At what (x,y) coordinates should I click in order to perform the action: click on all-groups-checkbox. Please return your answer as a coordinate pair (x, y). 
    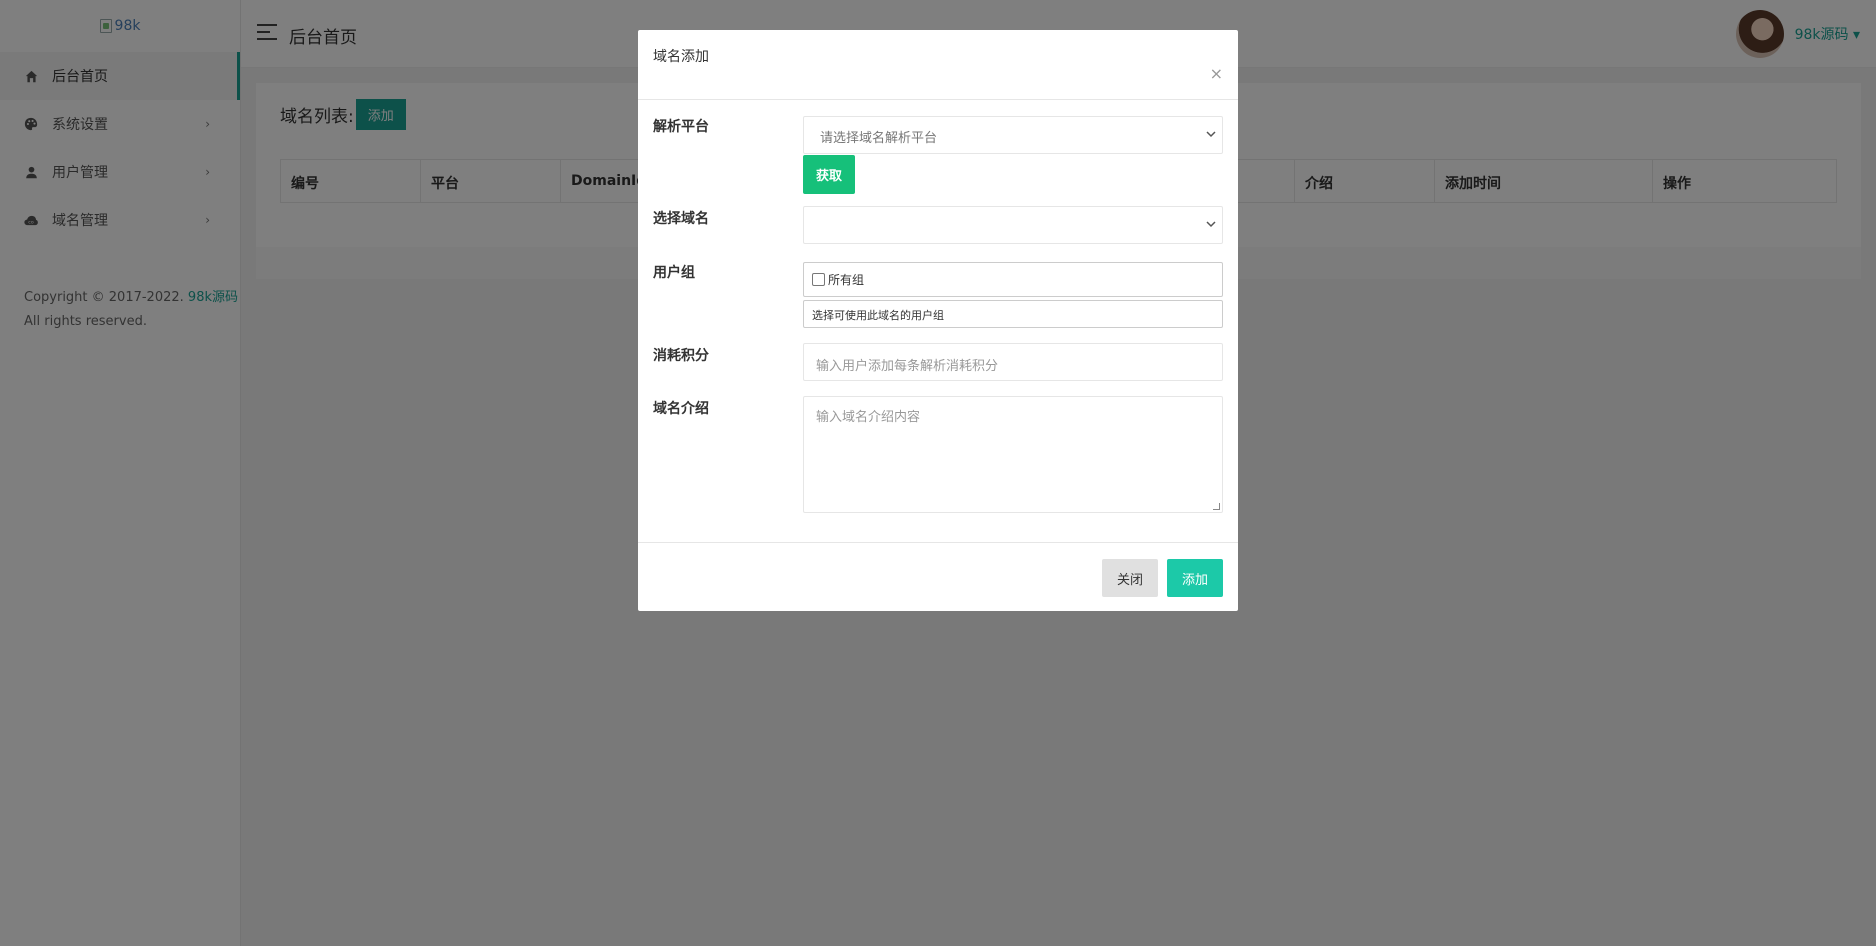
    Looking at the image, I should click on (818, 279).